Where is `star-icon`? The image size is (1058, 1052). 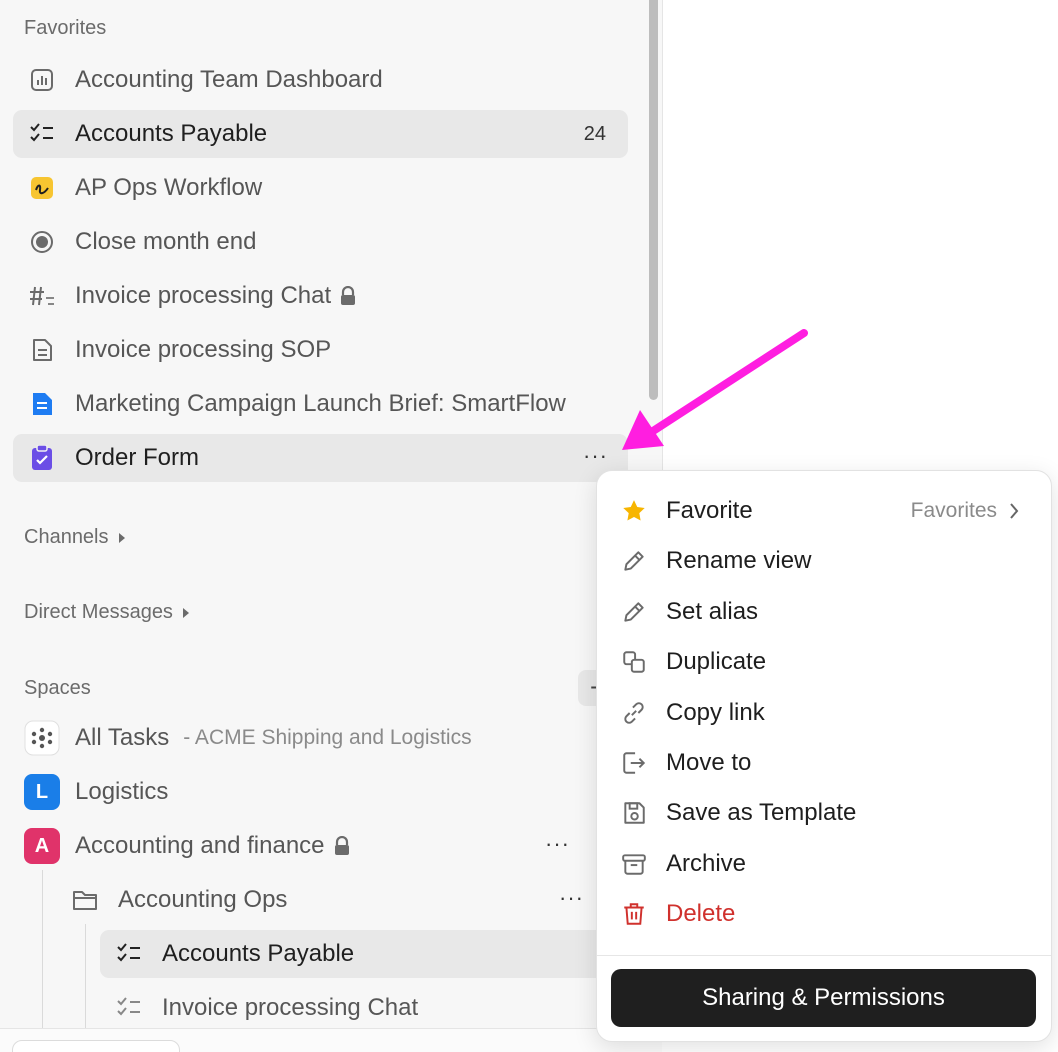
star-icon is located at coordinates (634, 511).